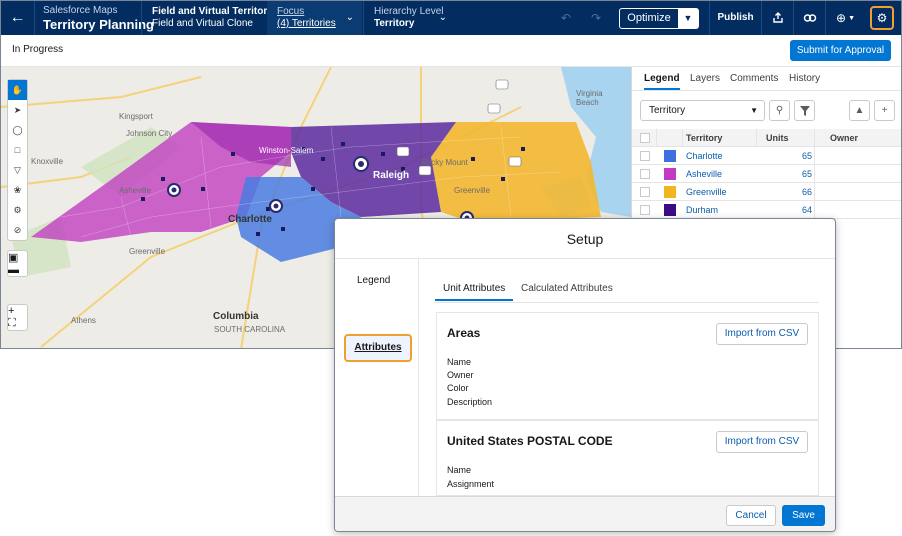 The height and width of the screenshot is (536, 902). Describe the element at coordinates (754, 78) in the screenshot. I see `tab-comments: Comments` at that location.